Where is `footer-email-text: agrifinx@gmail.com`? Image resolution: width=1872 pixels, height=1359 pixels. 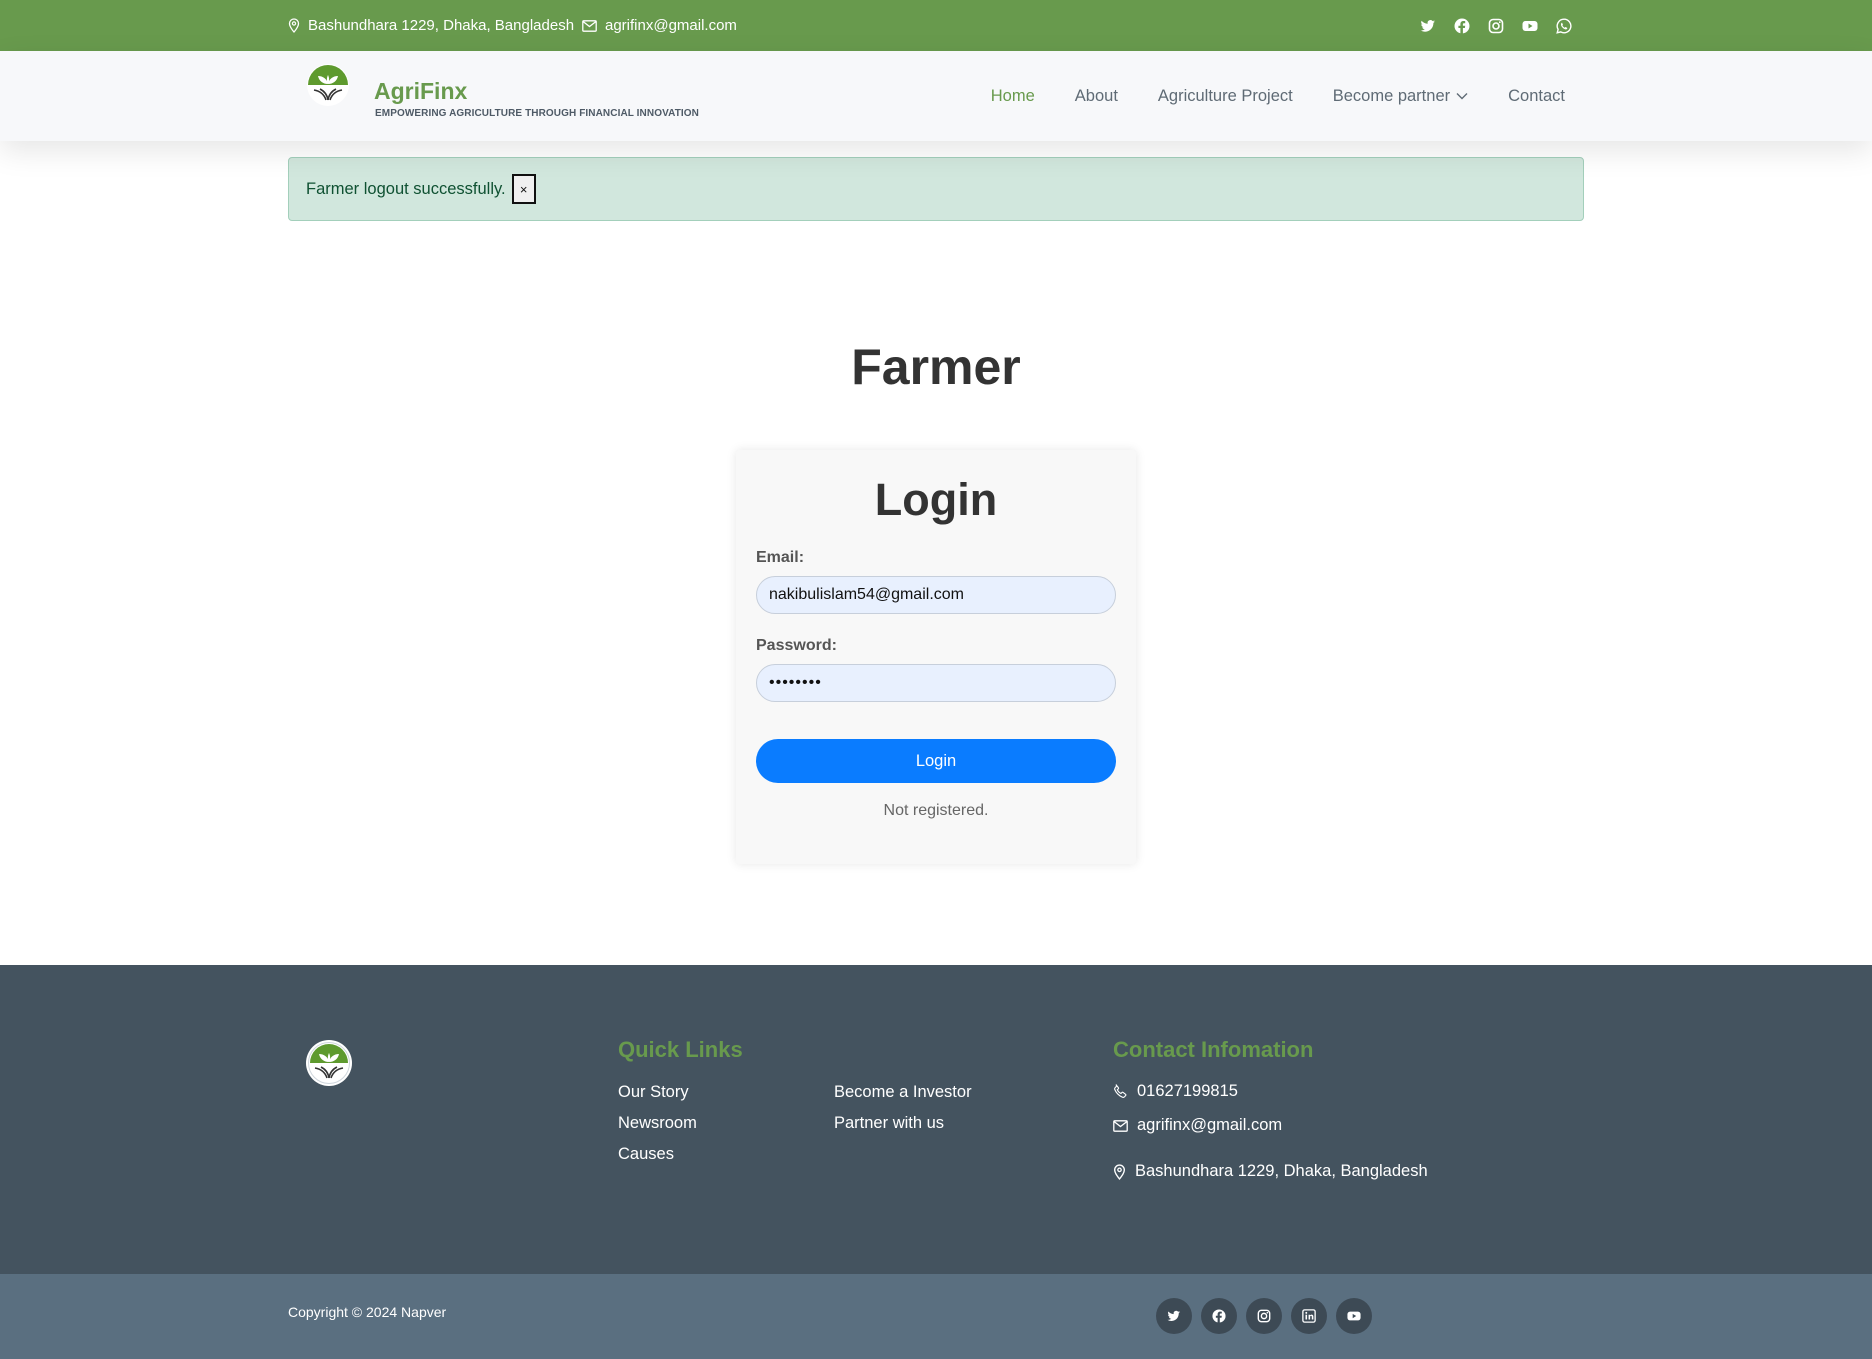
footer-email-text: agrifinx@gmail.com is located at coordinates (1210, 1125).